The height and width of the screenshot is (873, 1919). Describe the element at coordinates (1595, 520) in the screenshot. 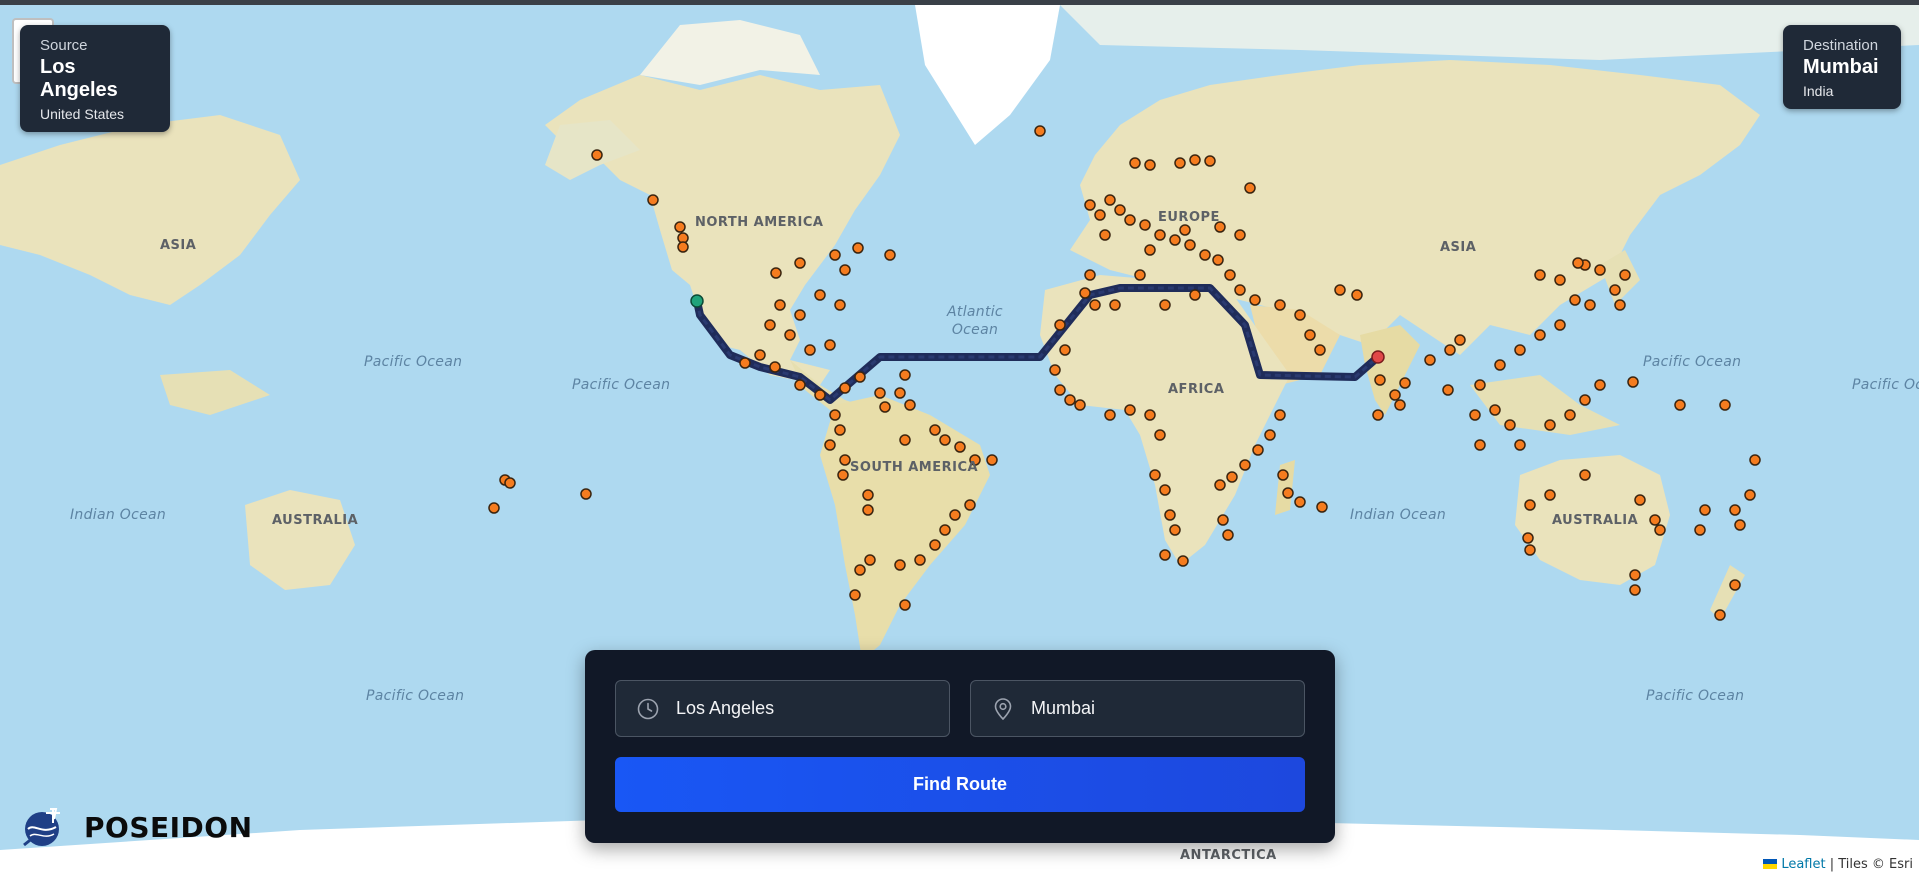

I see `label-australia: AUSTRALIA` at that location.